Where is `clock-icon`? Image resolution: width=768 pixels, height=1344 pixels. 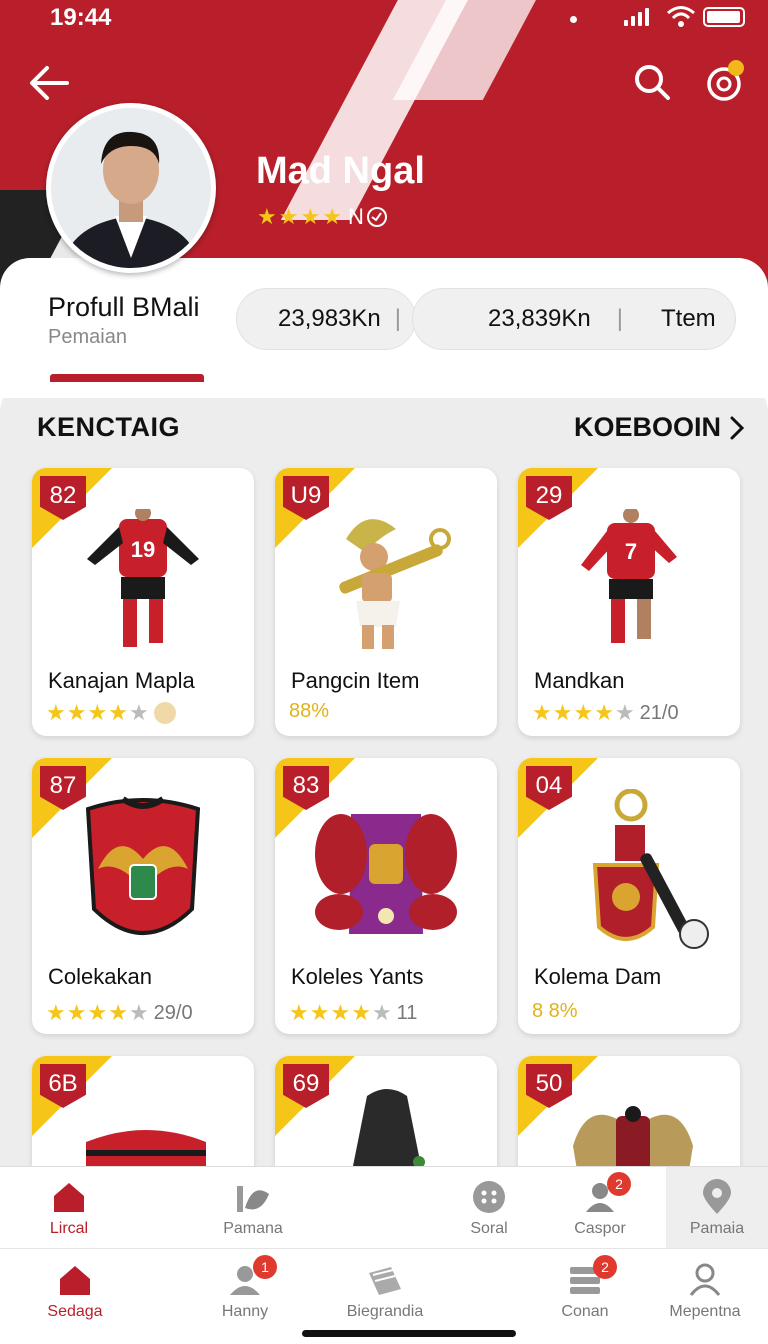 clock-icon is located at coordinates (376, 217).